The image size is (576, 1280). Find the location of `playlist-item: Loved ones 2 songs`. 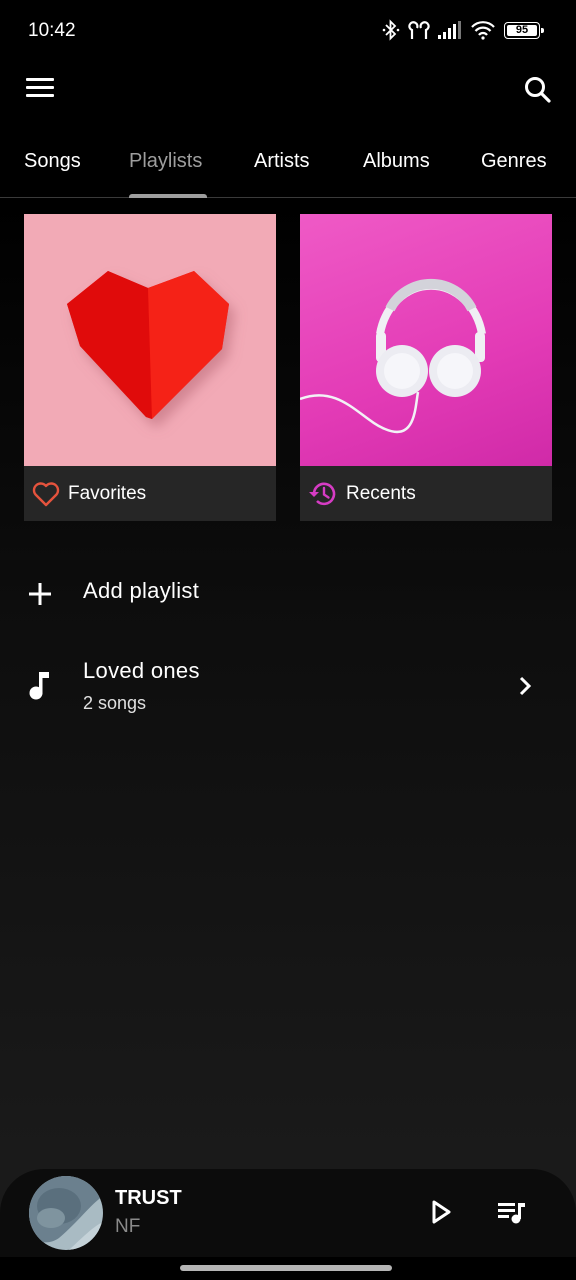

playlist-item: Loved ones 2 songs is located at coordinates (288, 686).